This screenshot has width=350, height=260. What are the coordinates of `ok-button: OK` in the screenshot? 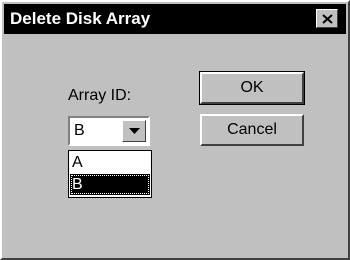 It's located at (252, 88).